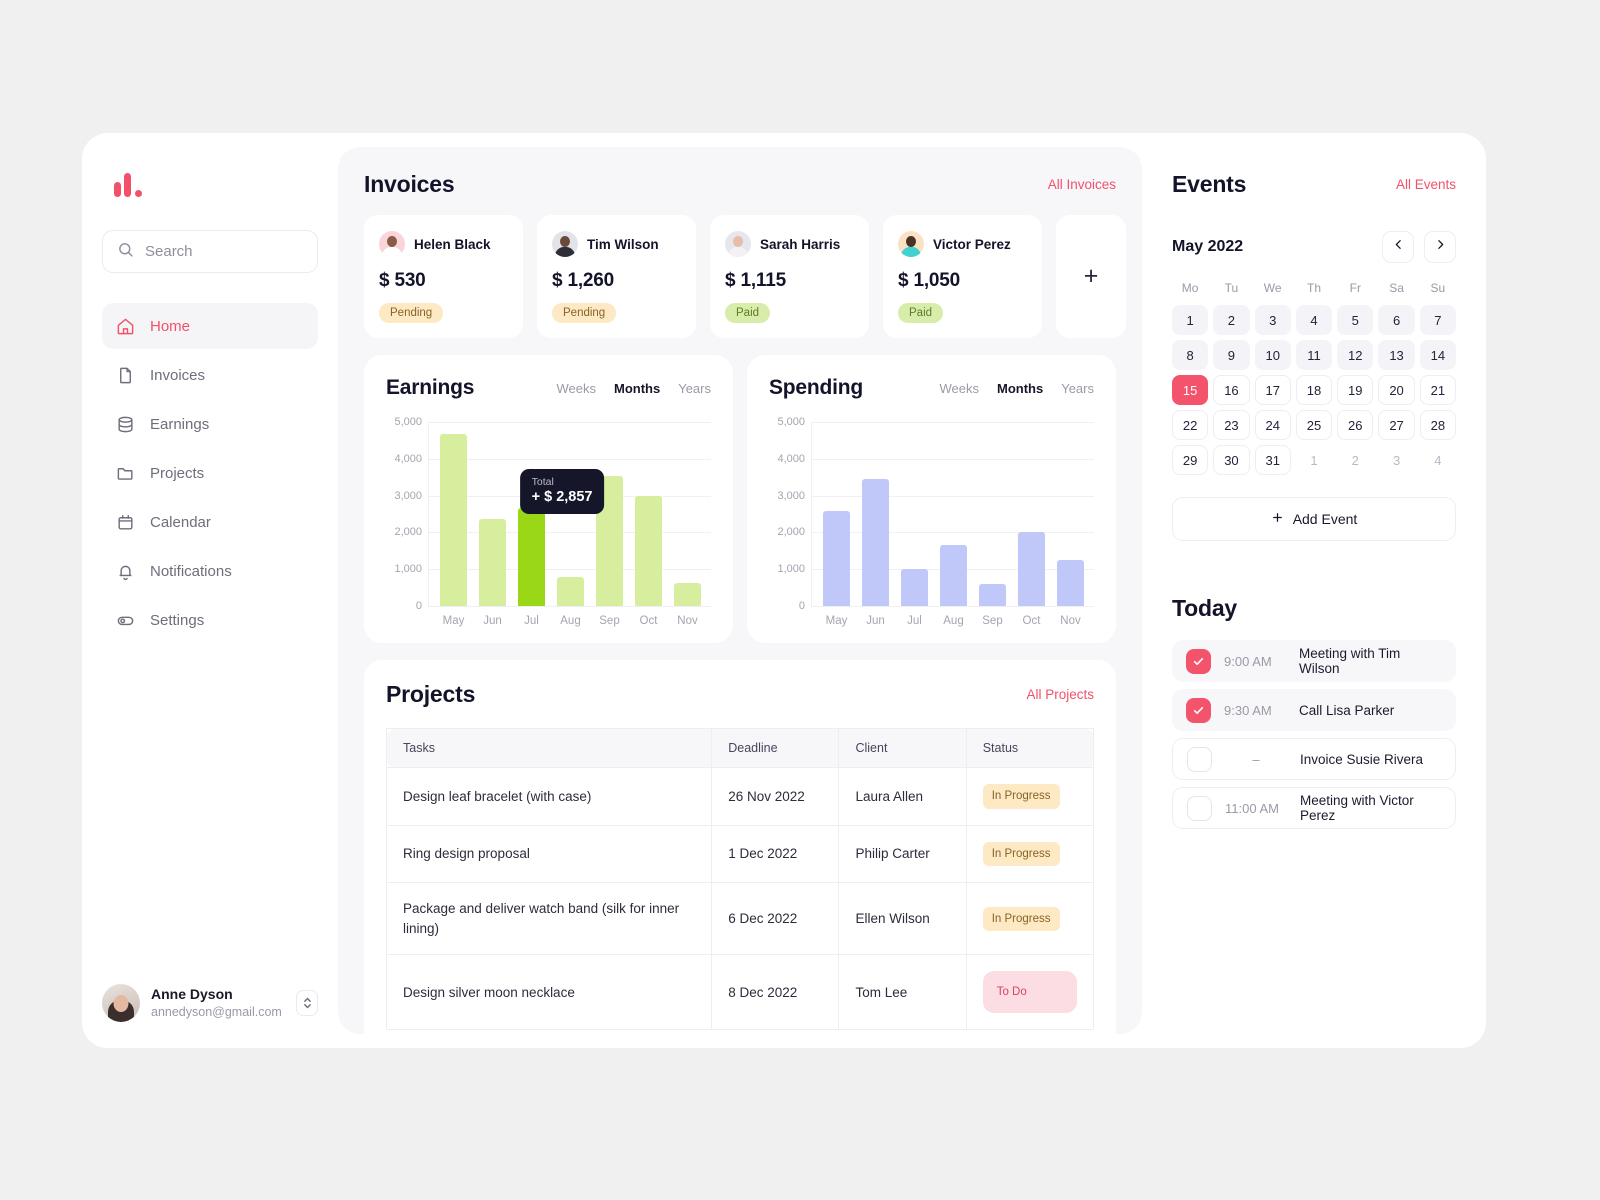 Image resolution: width=1600 pixels, height=1200 pixels. I want to click on sidebar-item-settings: Settings, so click(210, 620).